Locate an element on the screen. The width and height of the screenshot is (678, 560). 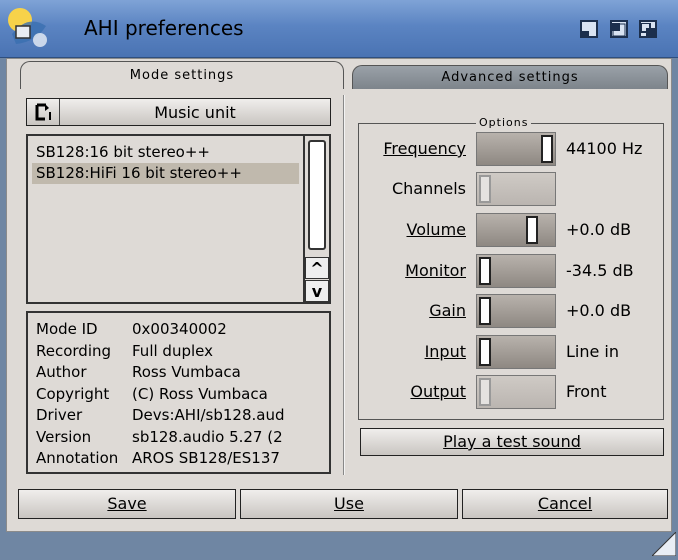
frequency-label: Frequency is located at coordinates (418, 148).